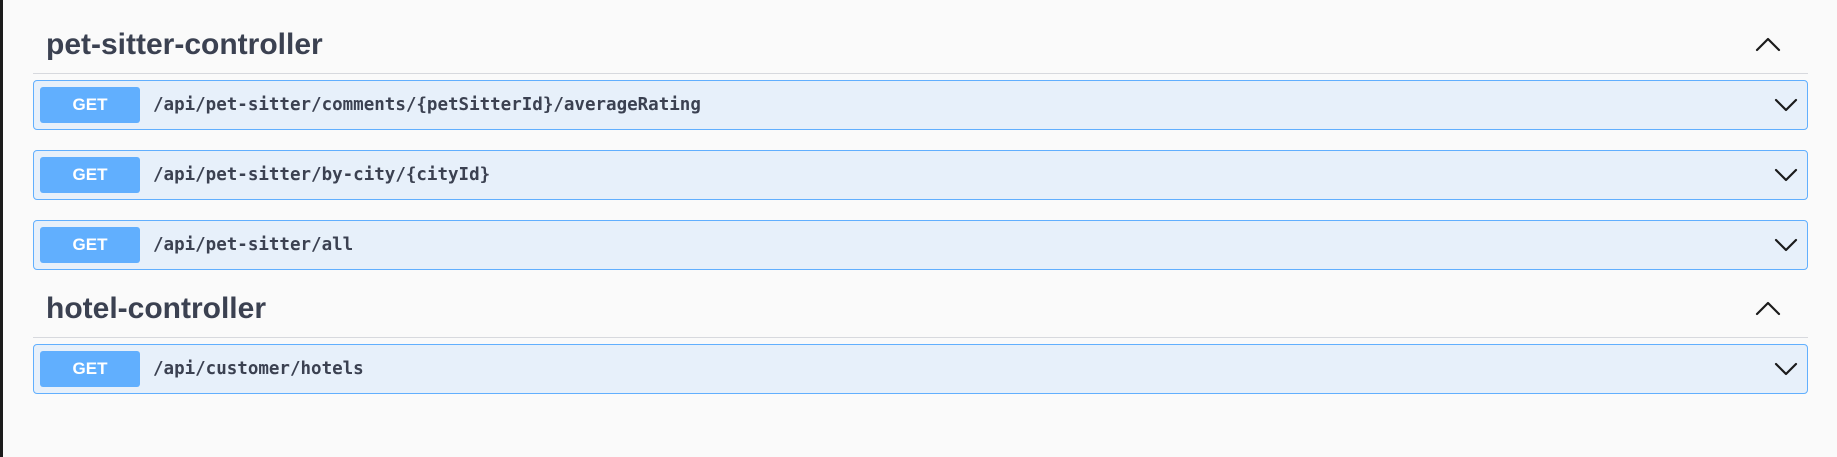  What do you see at coordinates (253, 245) in the screenshot?
I see `operation-path: /api/pet-sitter/all` at bounding box center [253, 245].